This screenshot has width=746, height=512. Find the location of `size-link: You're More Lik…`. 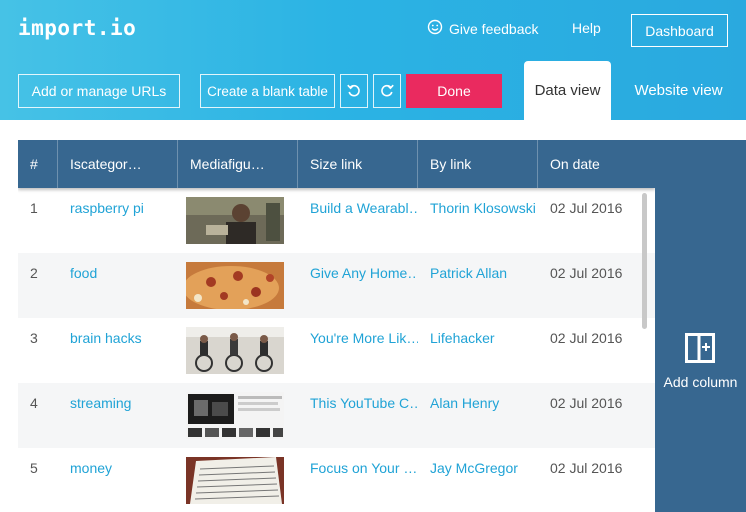

size-link: You're More Lik… is located at coordinates (358, 350).